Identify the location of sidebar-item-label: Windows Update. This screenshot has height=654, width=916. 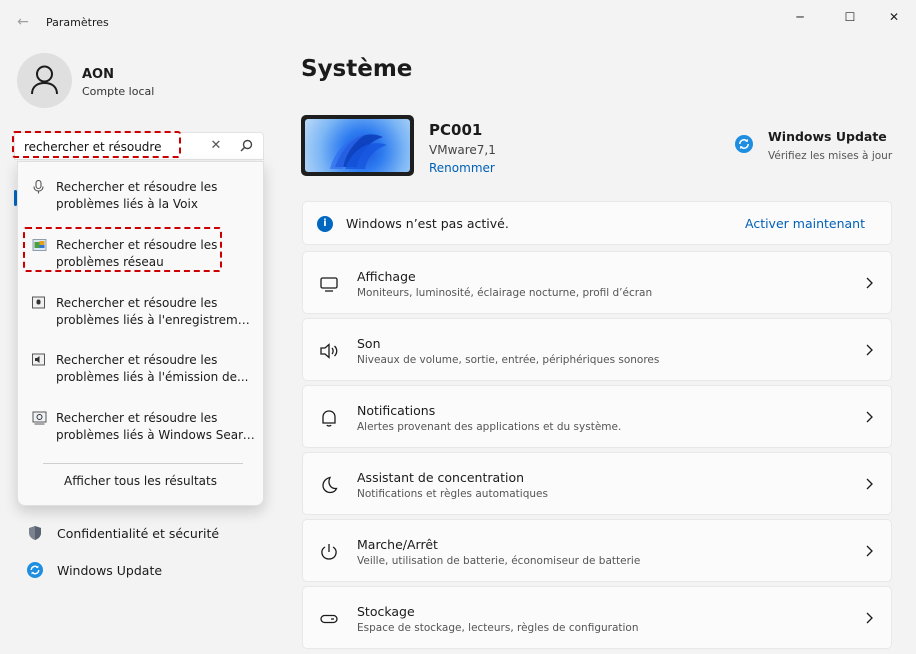
(110, 570).